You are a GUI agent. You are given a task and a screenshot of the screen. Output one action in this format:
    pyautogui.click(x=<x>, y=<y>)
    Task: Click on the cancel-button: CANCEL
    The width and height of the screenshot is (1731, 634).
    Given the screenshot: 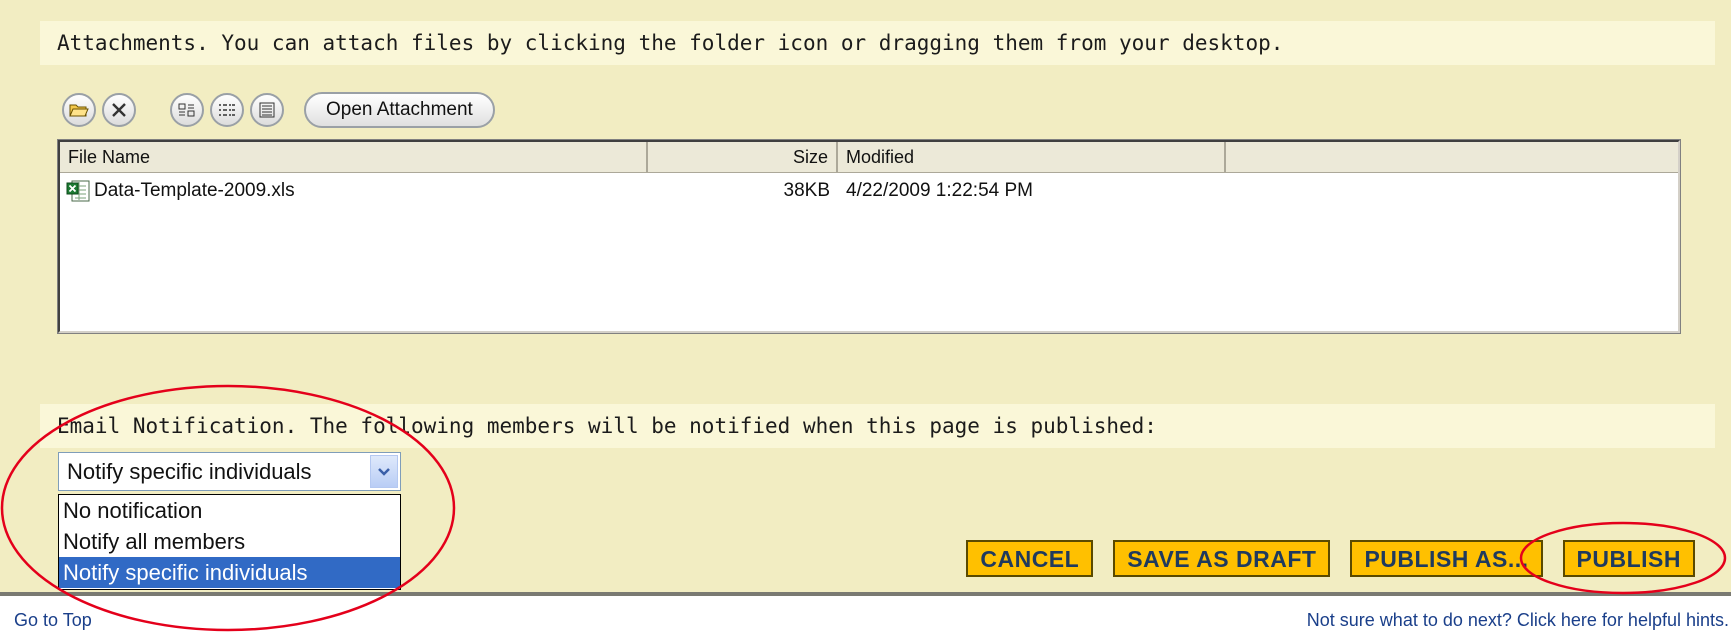 What is the action you would take?
    pyautogui.click(x=1030, y=558)
    